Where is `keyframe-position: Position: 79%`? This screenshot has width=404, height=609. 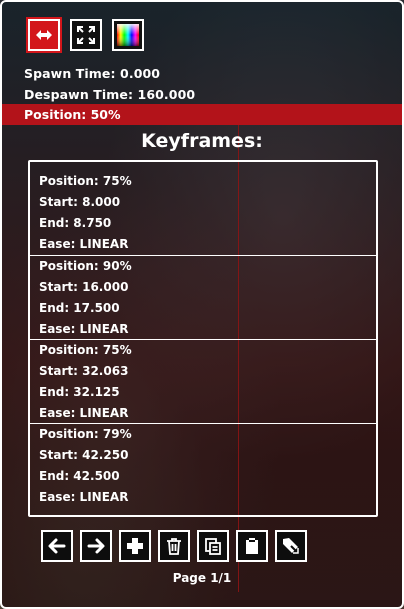 keyframe-position: Position: 79% is located at coordinates (85, 434).